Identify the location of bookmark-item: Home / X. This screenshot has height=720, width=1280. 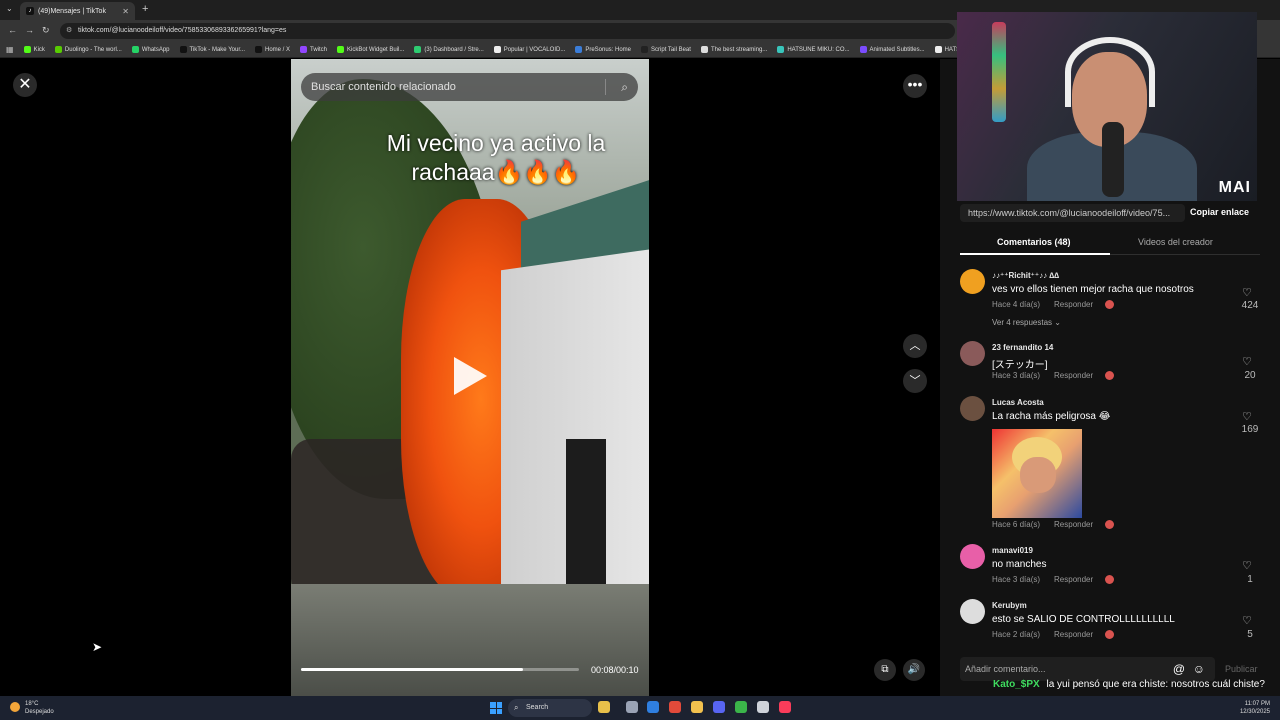
(272, 49).